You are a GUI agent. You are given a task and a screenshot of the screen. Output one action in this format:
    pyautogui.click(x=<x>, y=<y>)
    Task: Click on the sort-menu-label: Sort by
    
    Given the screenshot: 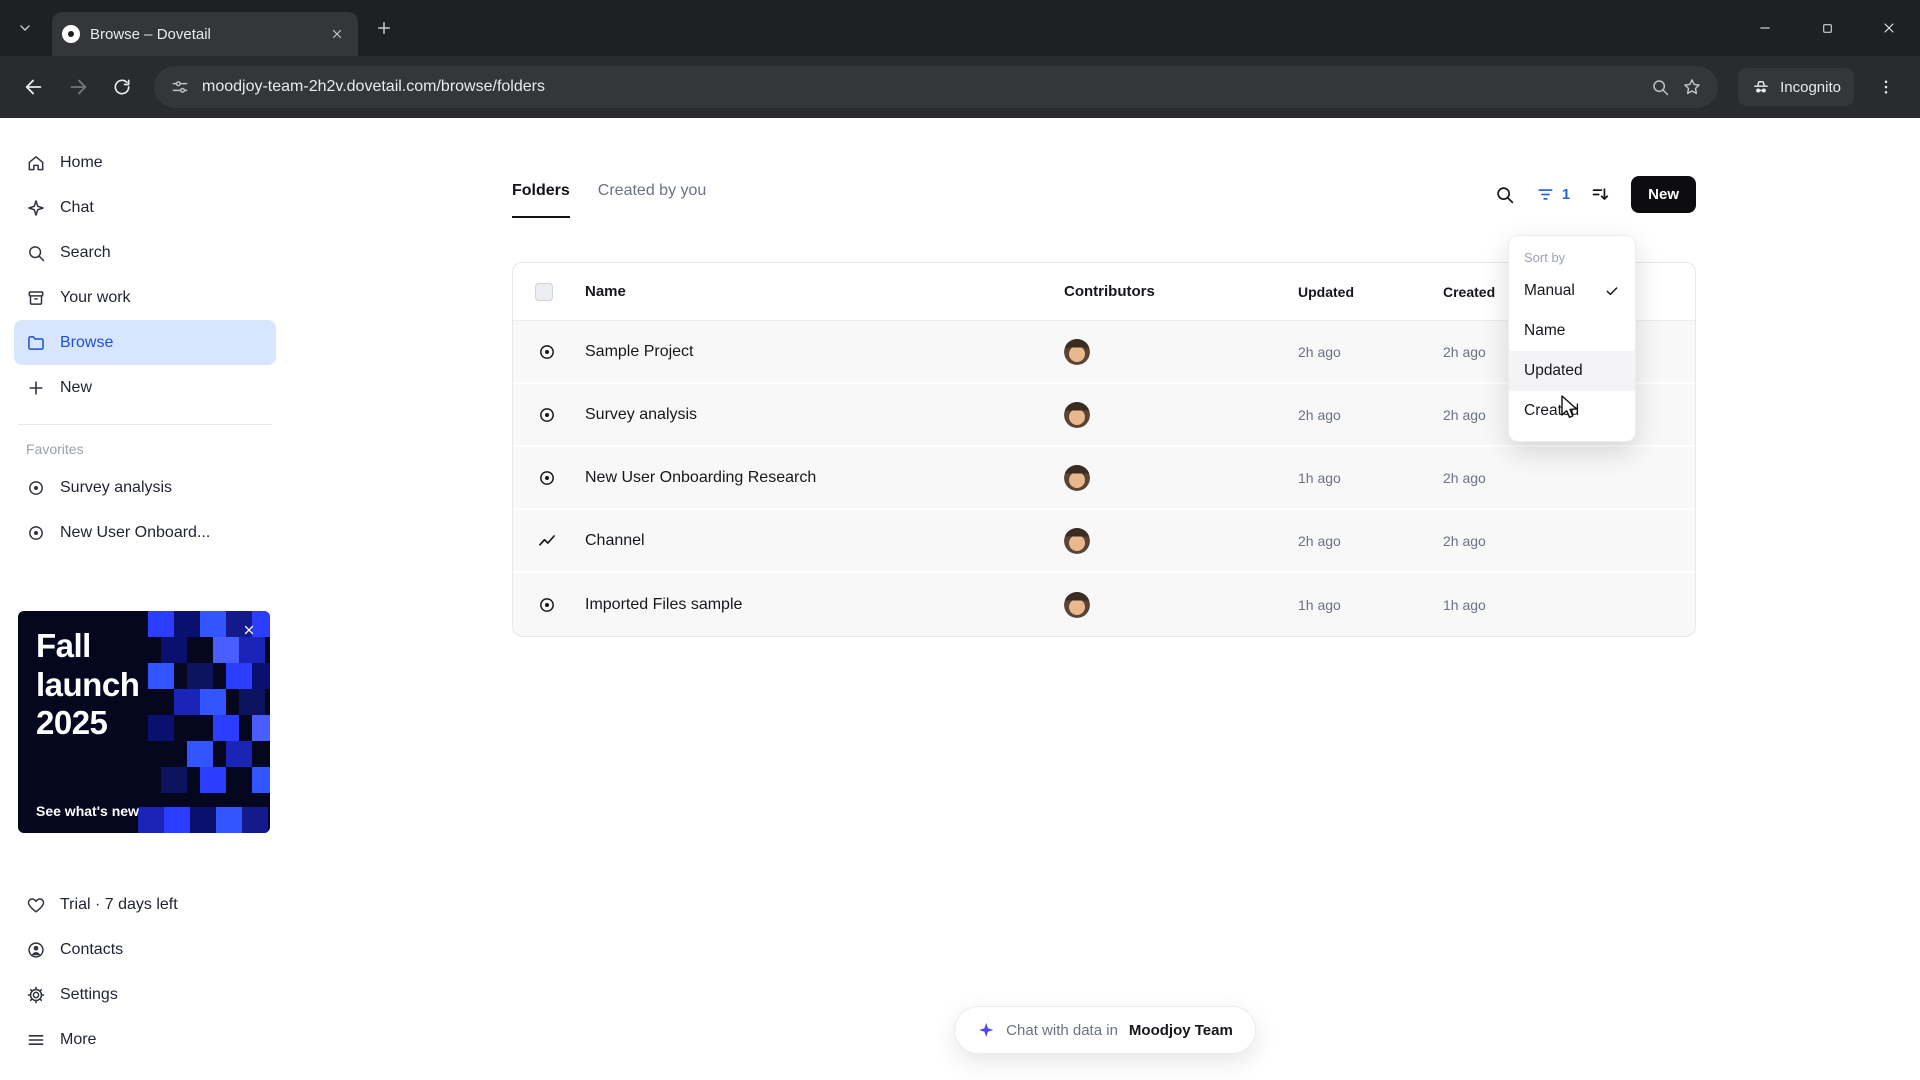 What is the action you would take?
    pyautogui.click(x=1545, y=257)
    